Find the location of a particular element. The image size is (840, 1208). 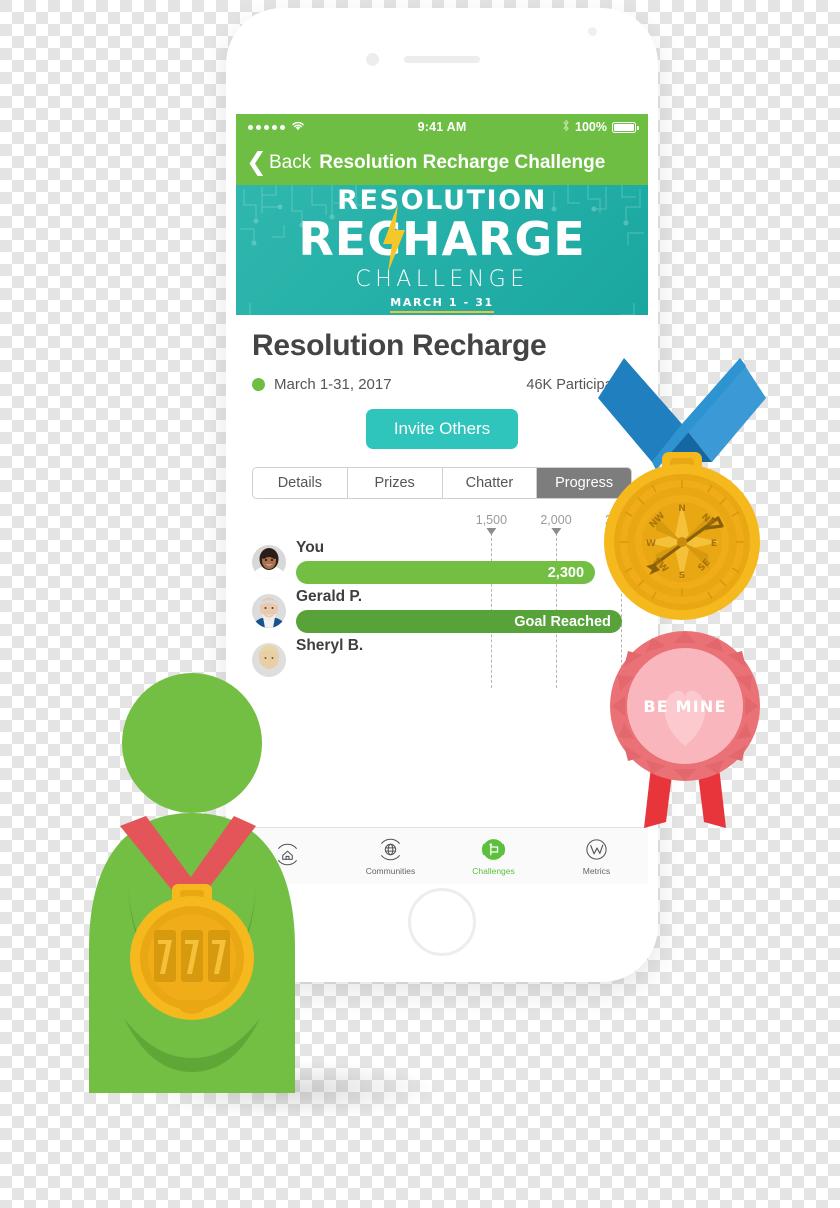

lightning-bolt-icon is located at coordinates (394, 238).